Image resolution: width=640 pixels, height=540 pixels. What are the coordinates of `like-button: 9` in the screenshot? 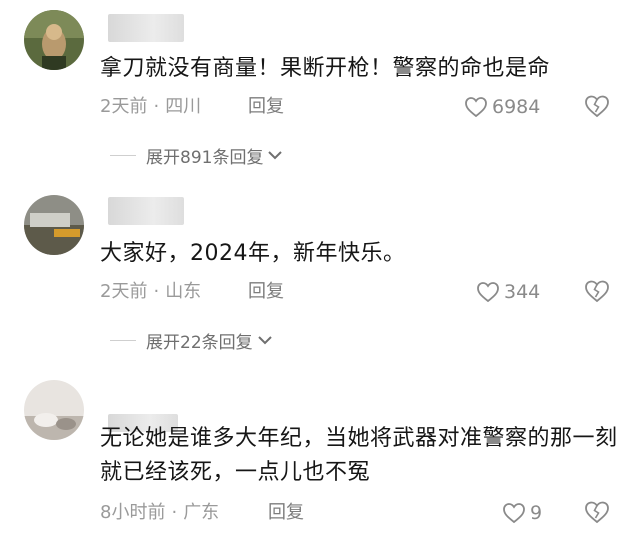 It's located at (522, 513).